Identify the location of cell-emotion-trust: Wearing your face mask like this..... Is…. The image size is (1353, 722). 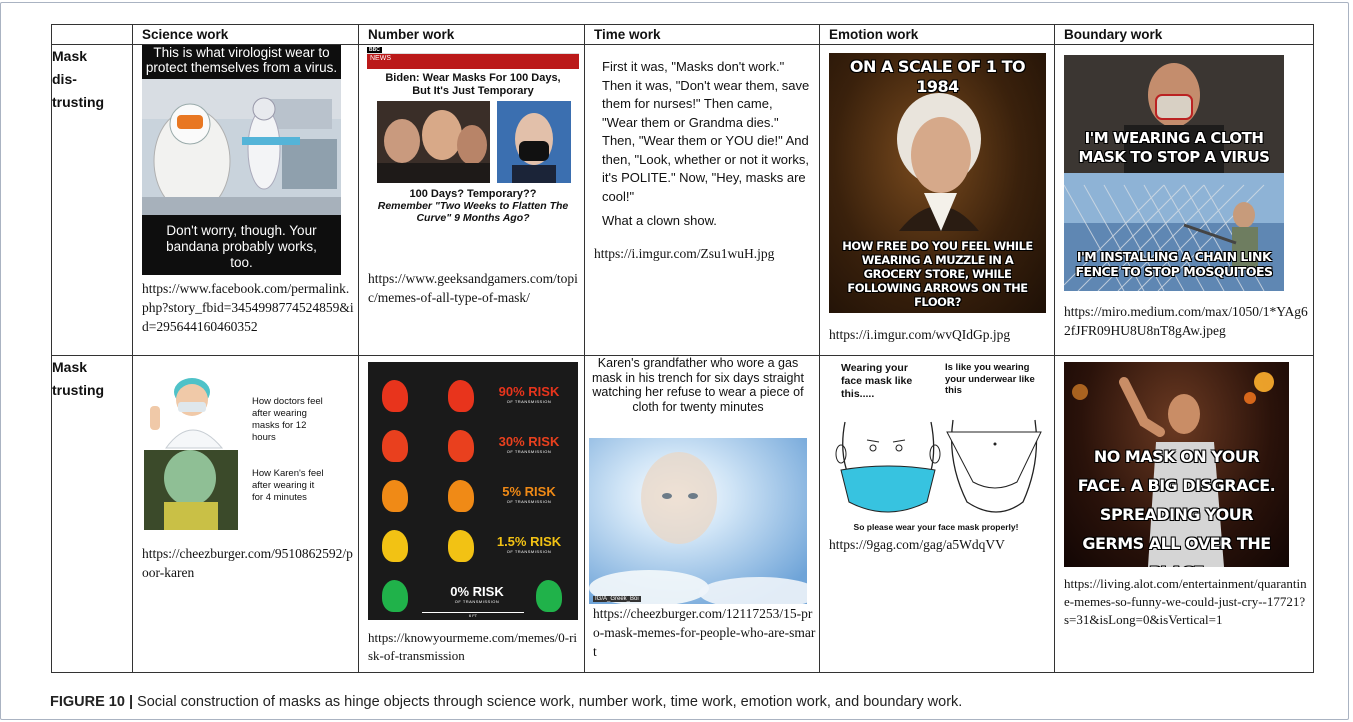
(937, 514).